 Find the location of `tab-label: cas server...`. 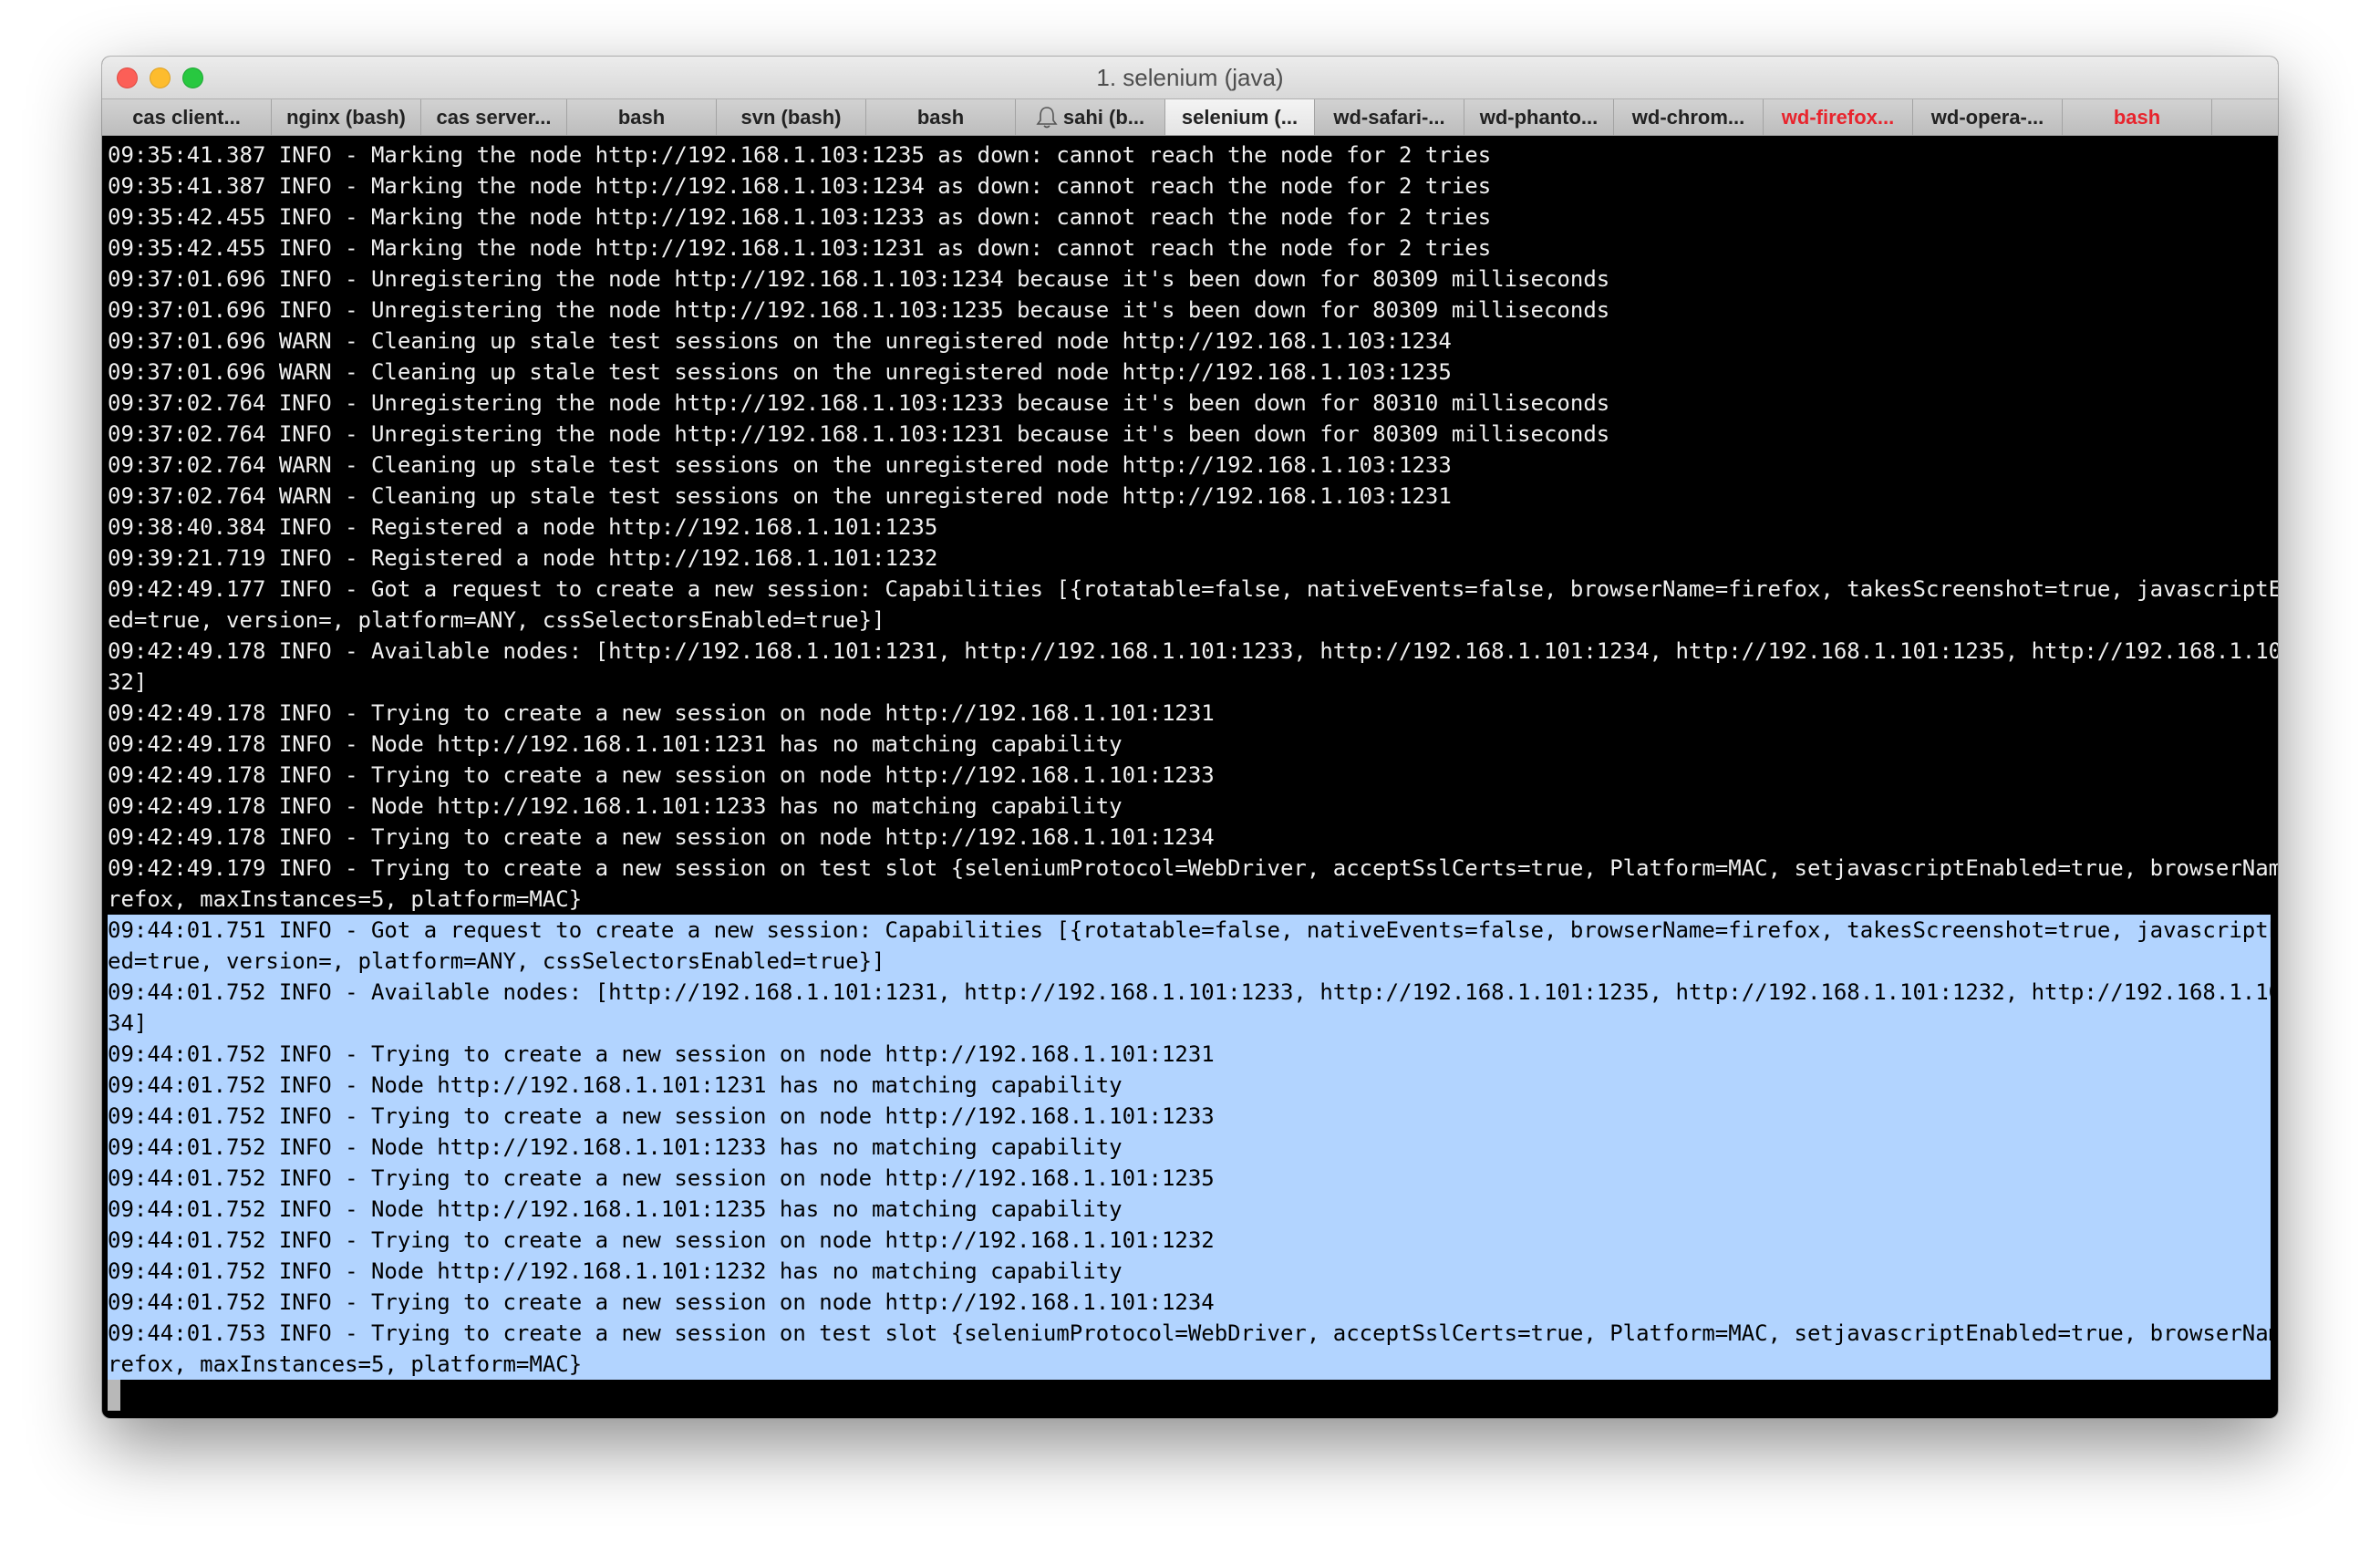

tab-label: cas server... is located at coordinates (494, 117).